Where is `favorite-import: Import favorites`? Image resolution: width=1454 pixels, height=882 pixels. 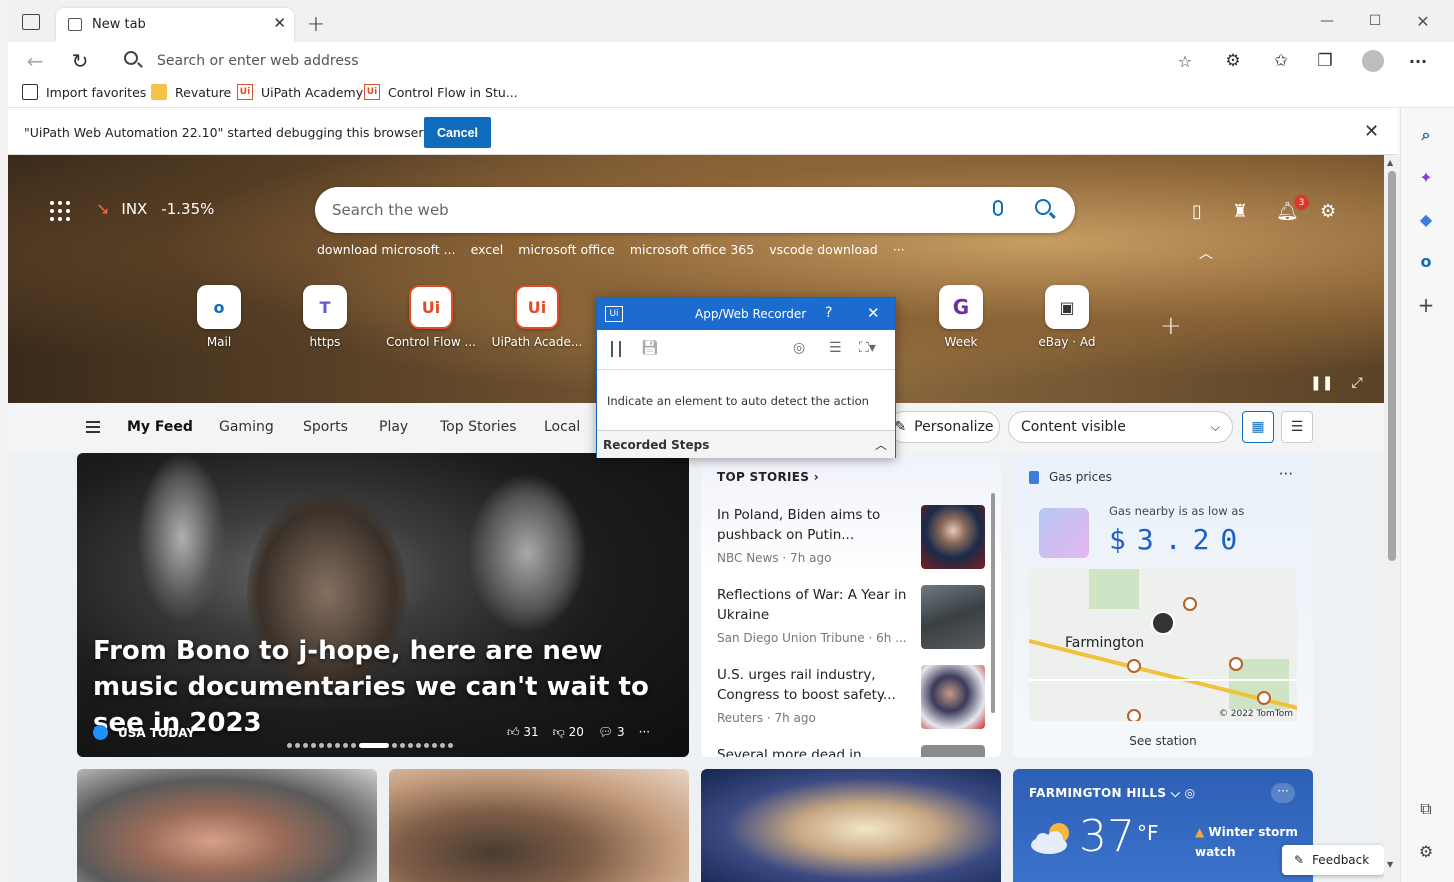
favorite-import: Import favorites is located at coordinates (84, 92).